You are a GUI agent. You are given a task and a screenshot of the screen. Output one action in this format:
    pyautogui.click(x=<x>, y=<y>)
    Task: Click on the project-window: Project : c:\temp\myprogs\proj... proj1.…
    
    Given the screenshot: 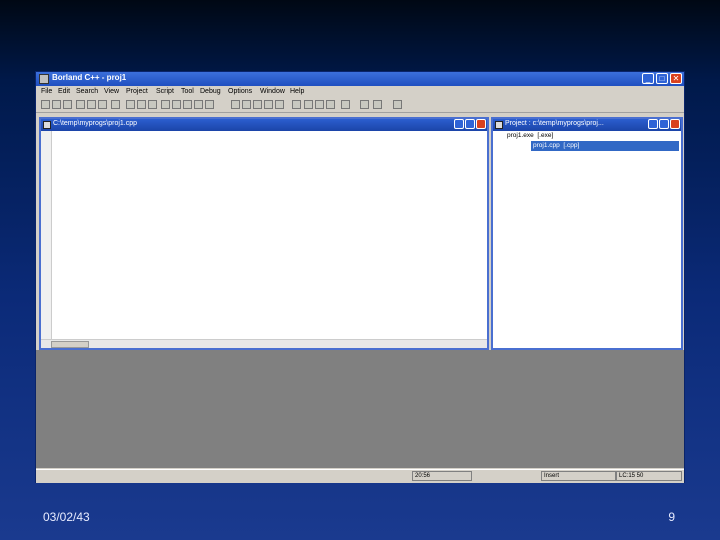 What is the action you would take?
    pyautogui.click(x=587, y=233)
    